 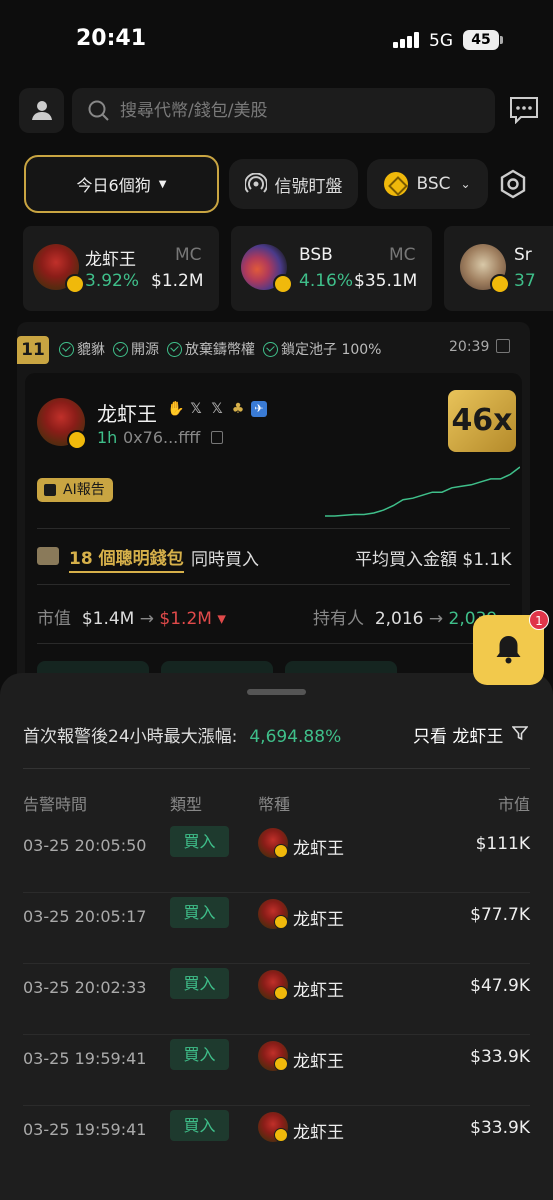 I want to click on chain-selector: BSC ⌄, so click(x=427, y=184).